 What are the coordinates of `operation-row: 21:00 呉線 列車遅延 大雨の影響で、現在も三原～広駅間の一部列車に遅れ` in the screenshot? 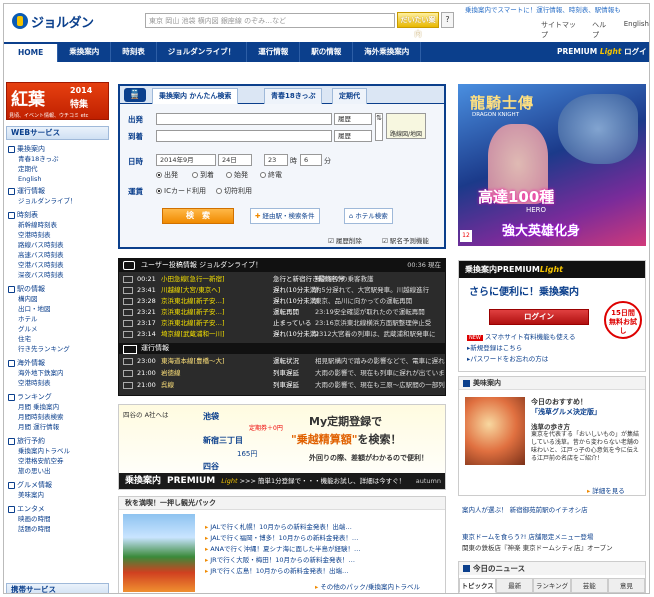 It's located at (282, 385).